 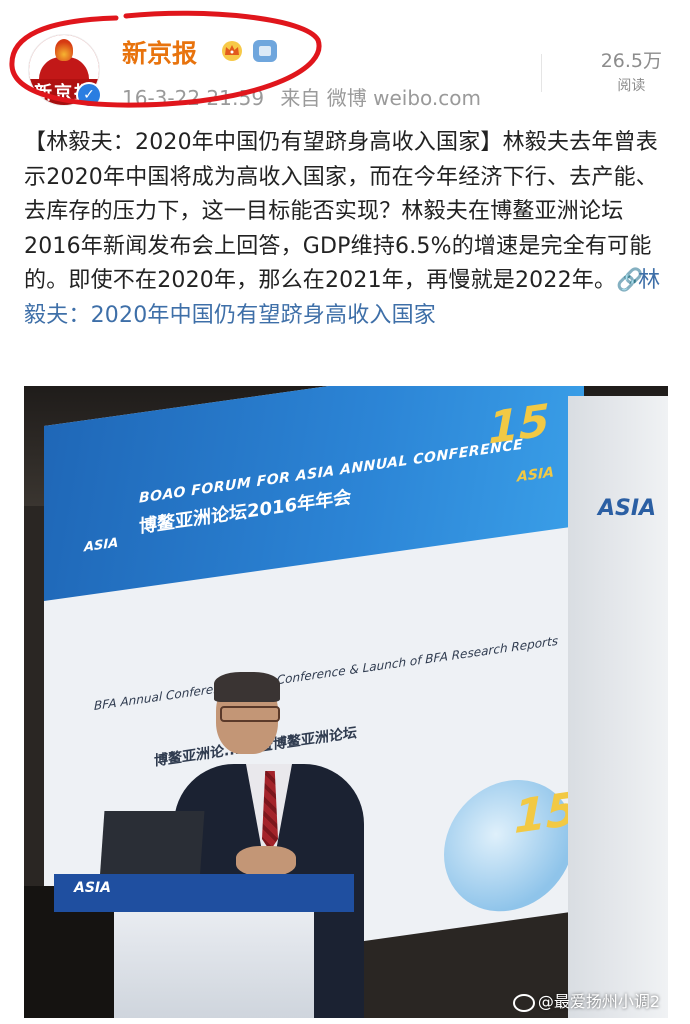 I want to click on verified-icon: ✓, so click(x=89, y=95).